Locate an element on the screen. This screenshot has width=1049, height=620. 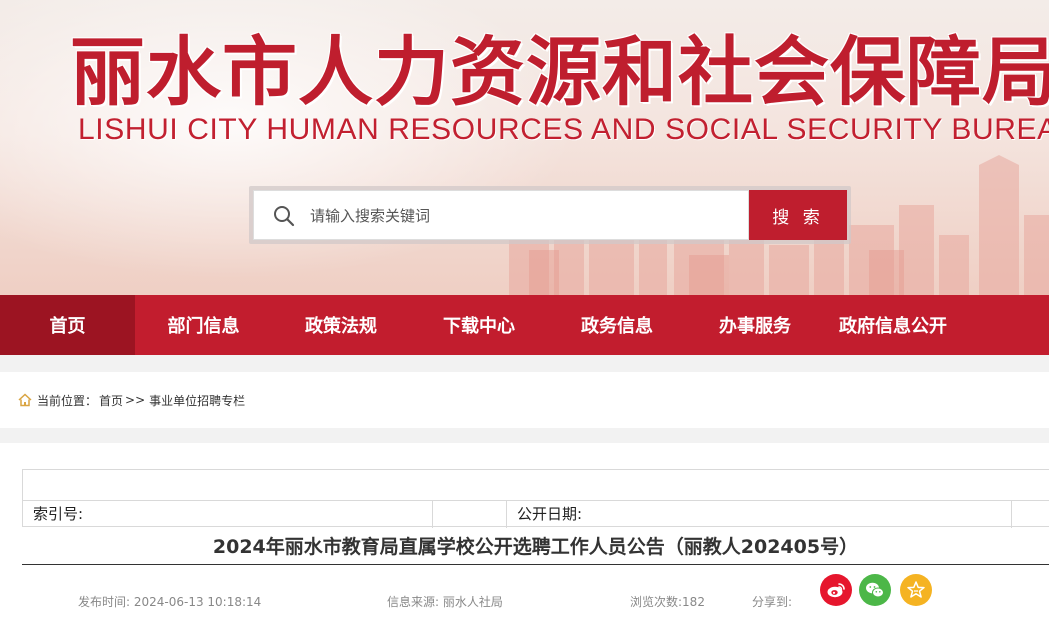
publish-date-label: 公开日期: is located at coordinates (759, 514).